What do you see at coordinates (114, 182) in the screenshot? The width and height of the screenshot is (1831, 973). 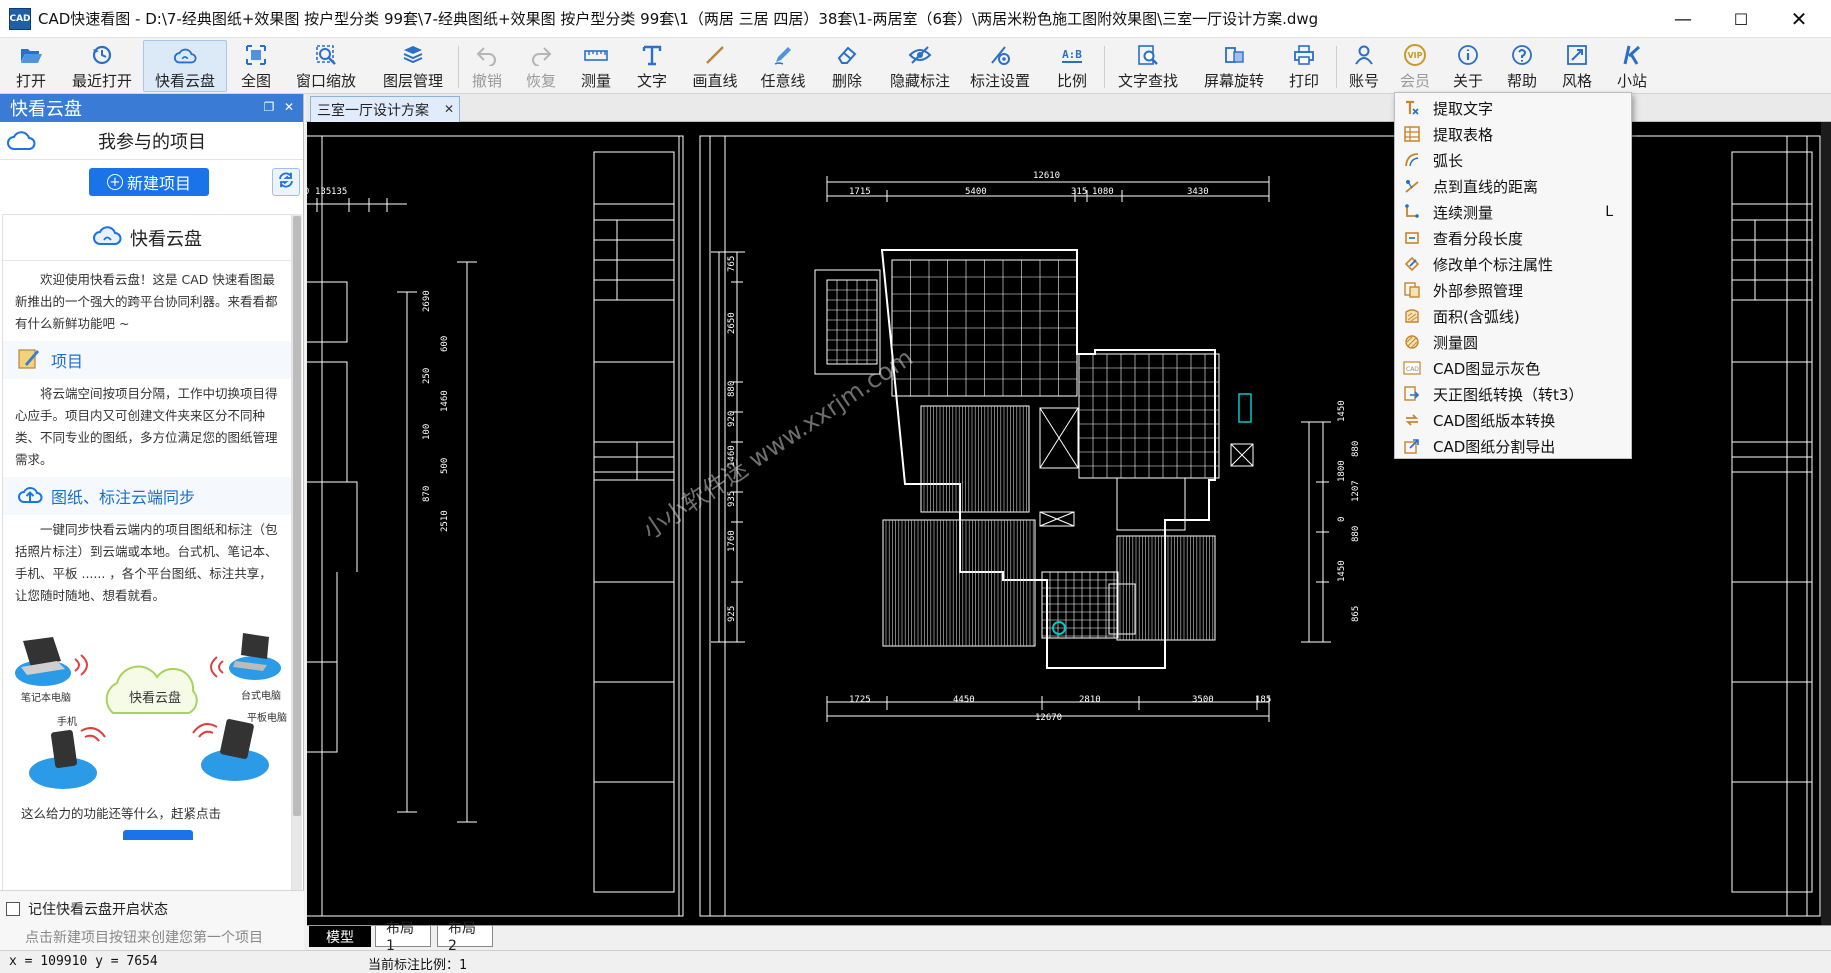 I see `plus-circle-icon: +` at bounding box center [114, 182].